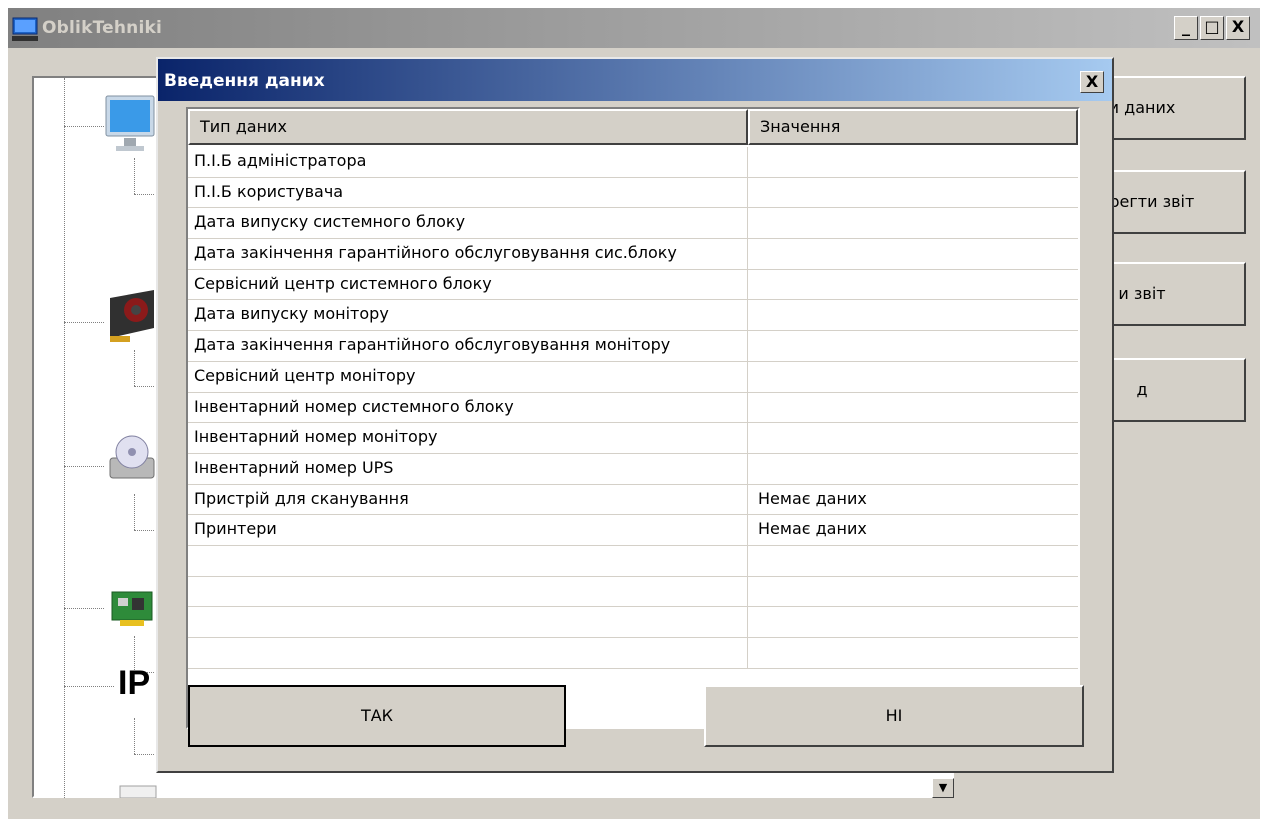 This screenshot has height=823, width=1269. I want to click on close-button: X, so click(1238, 28).